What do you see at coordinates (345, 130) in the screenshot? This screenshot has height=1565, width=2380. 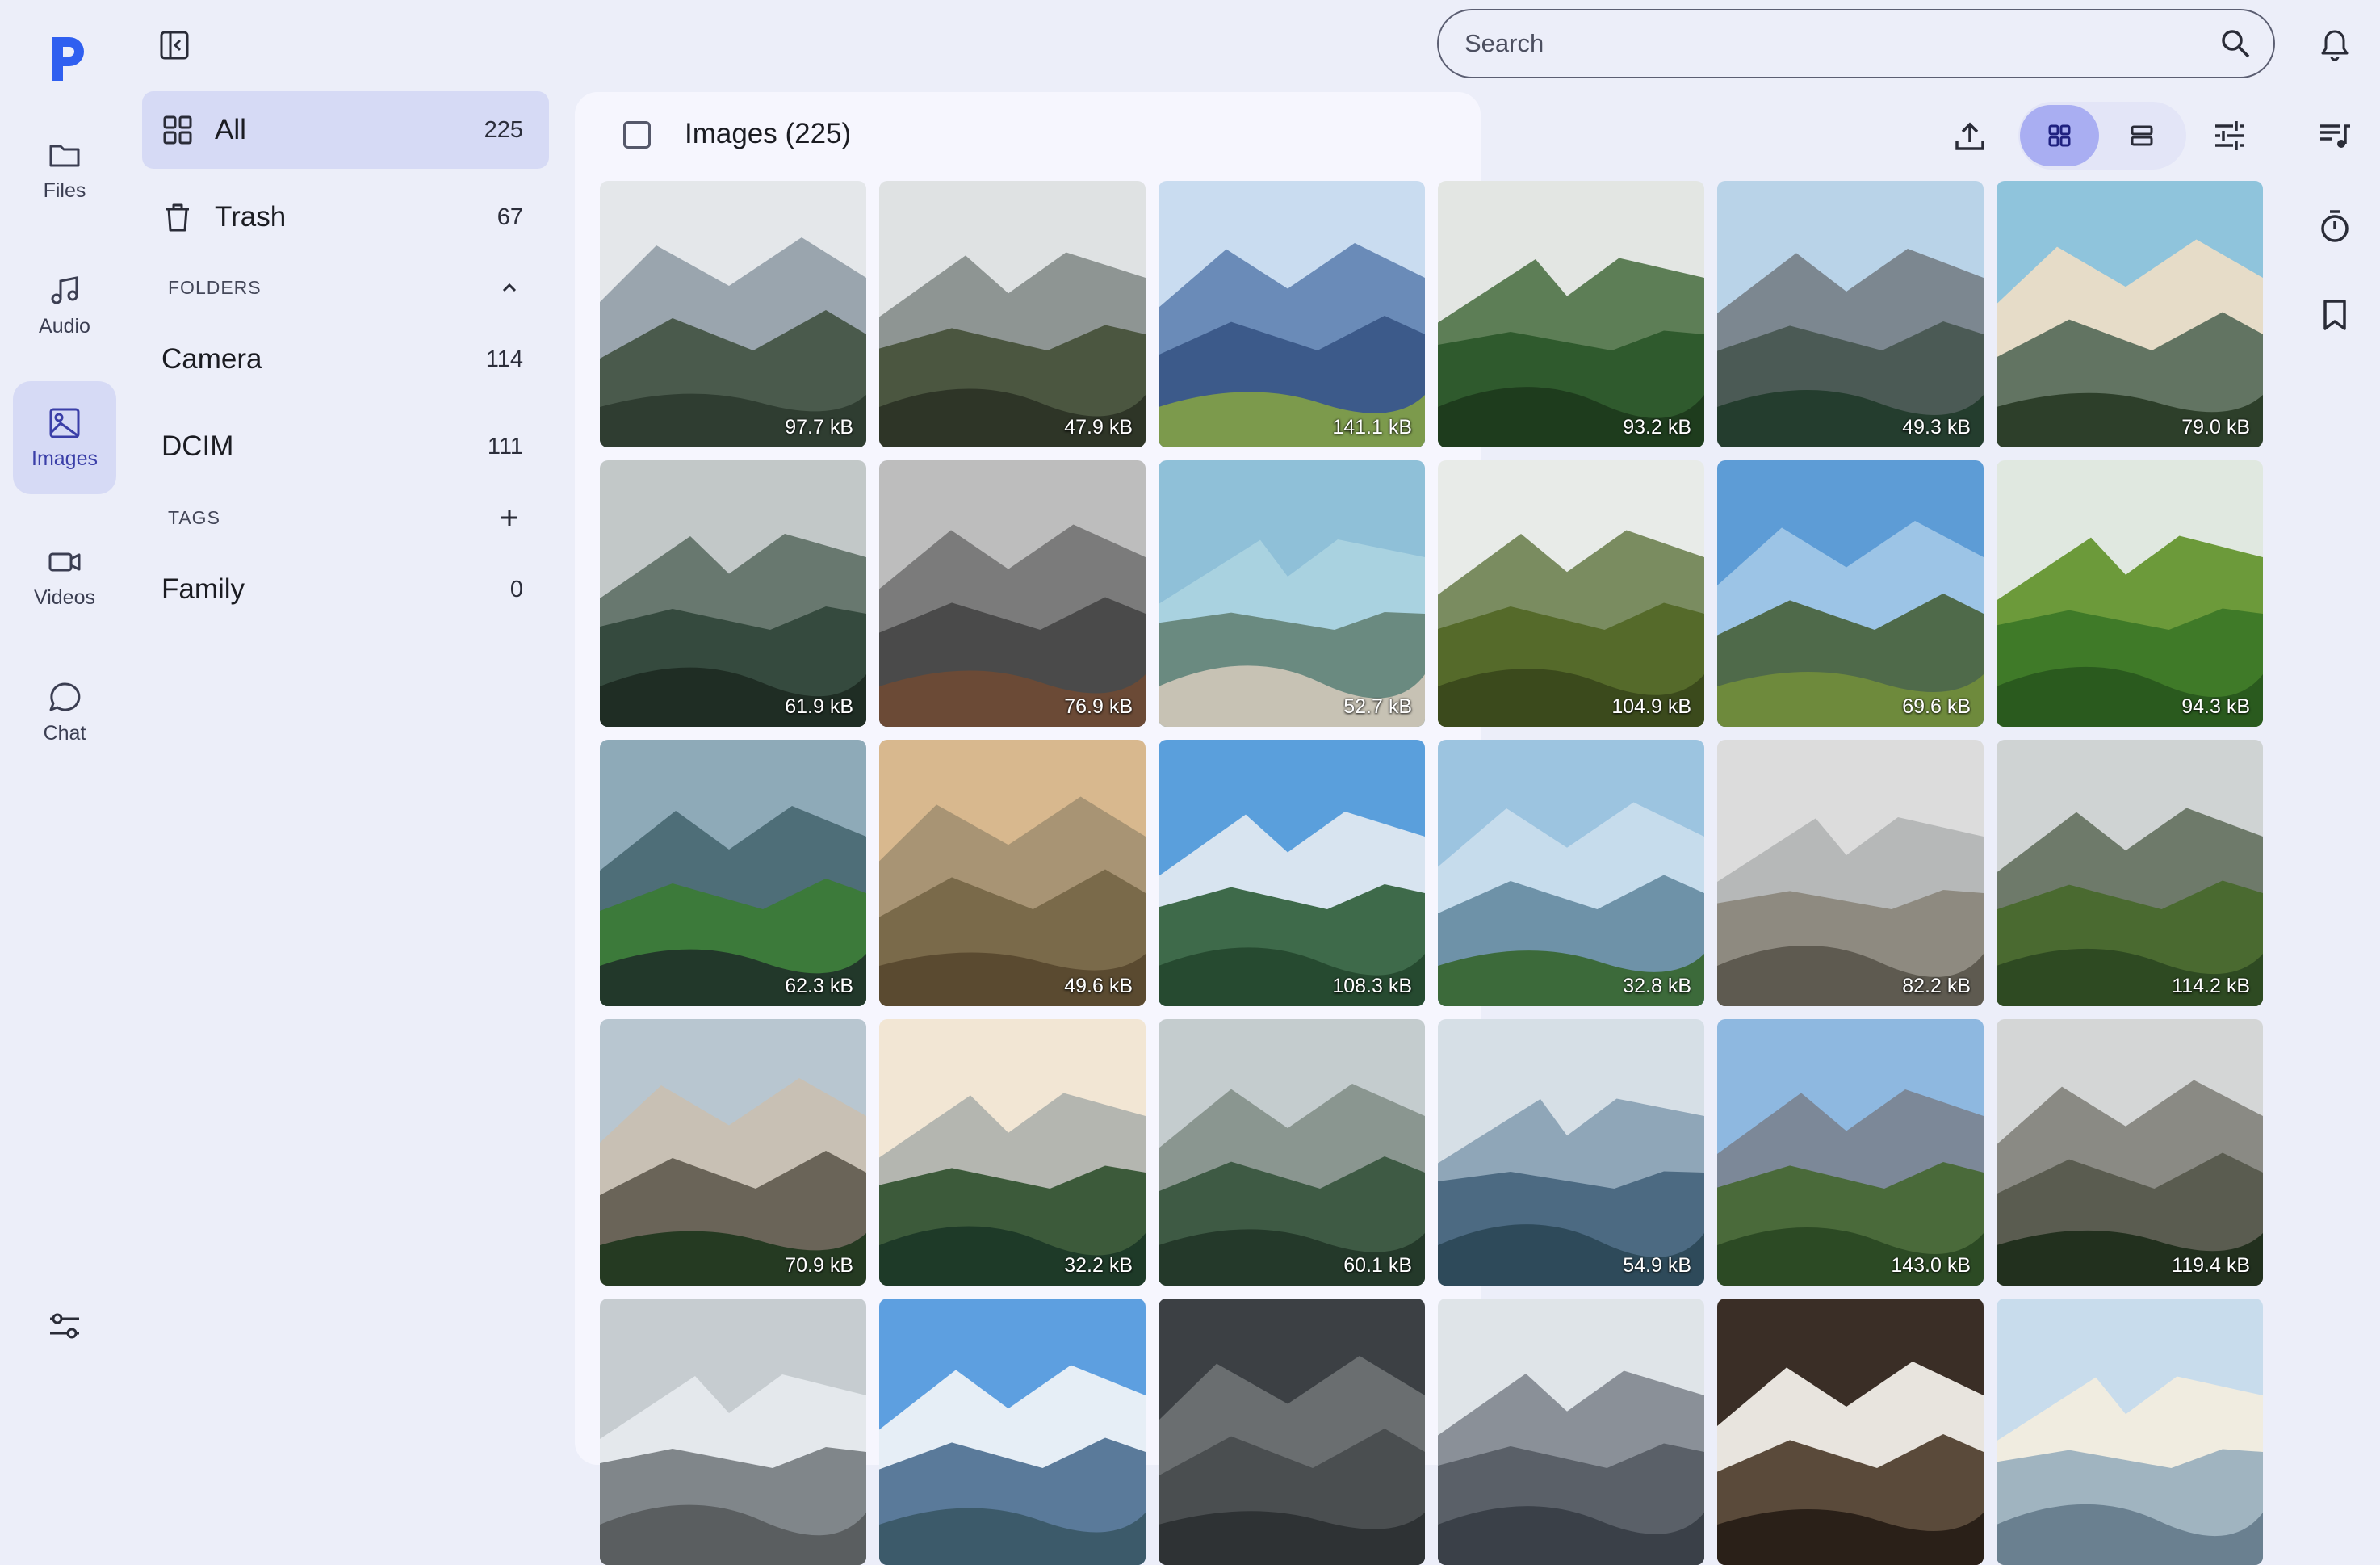 I see `sidebar-item-all: All 225` at bounding box center [345, 130].